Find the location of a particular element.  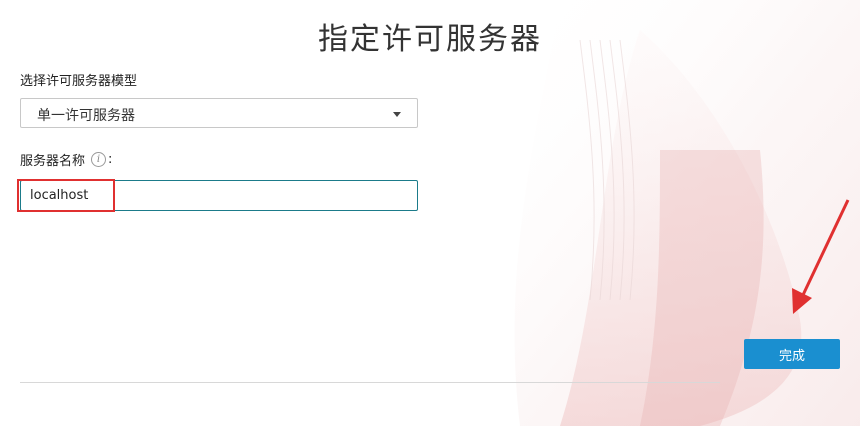

server-name-label-colon: : is located at coordinates (110, 159).